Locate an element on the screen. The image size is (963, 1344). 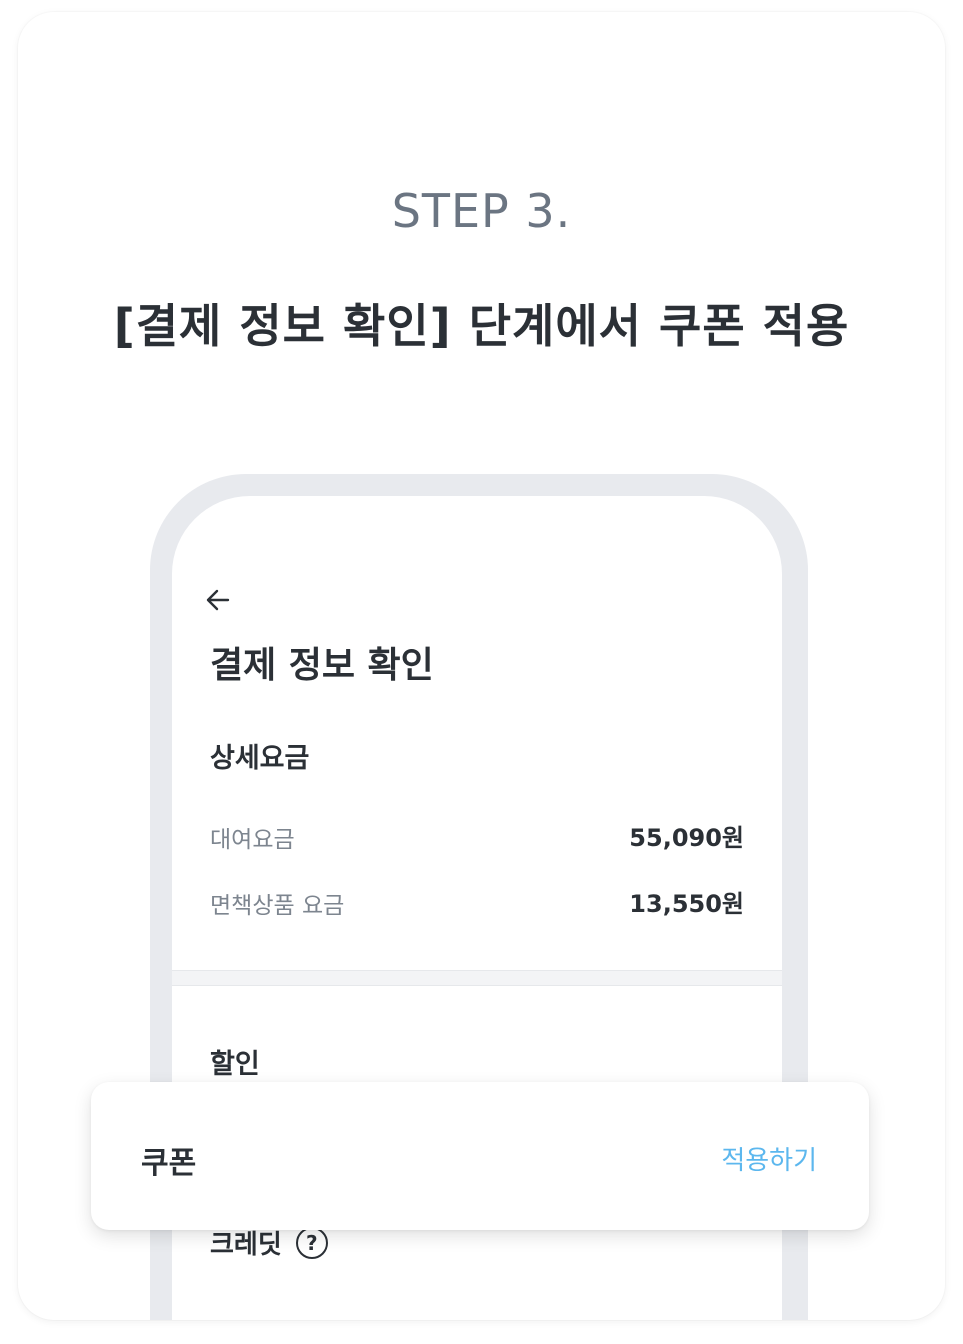
insurance-fee-label: 면책상품 요금 is located at coordinates (277, 906).